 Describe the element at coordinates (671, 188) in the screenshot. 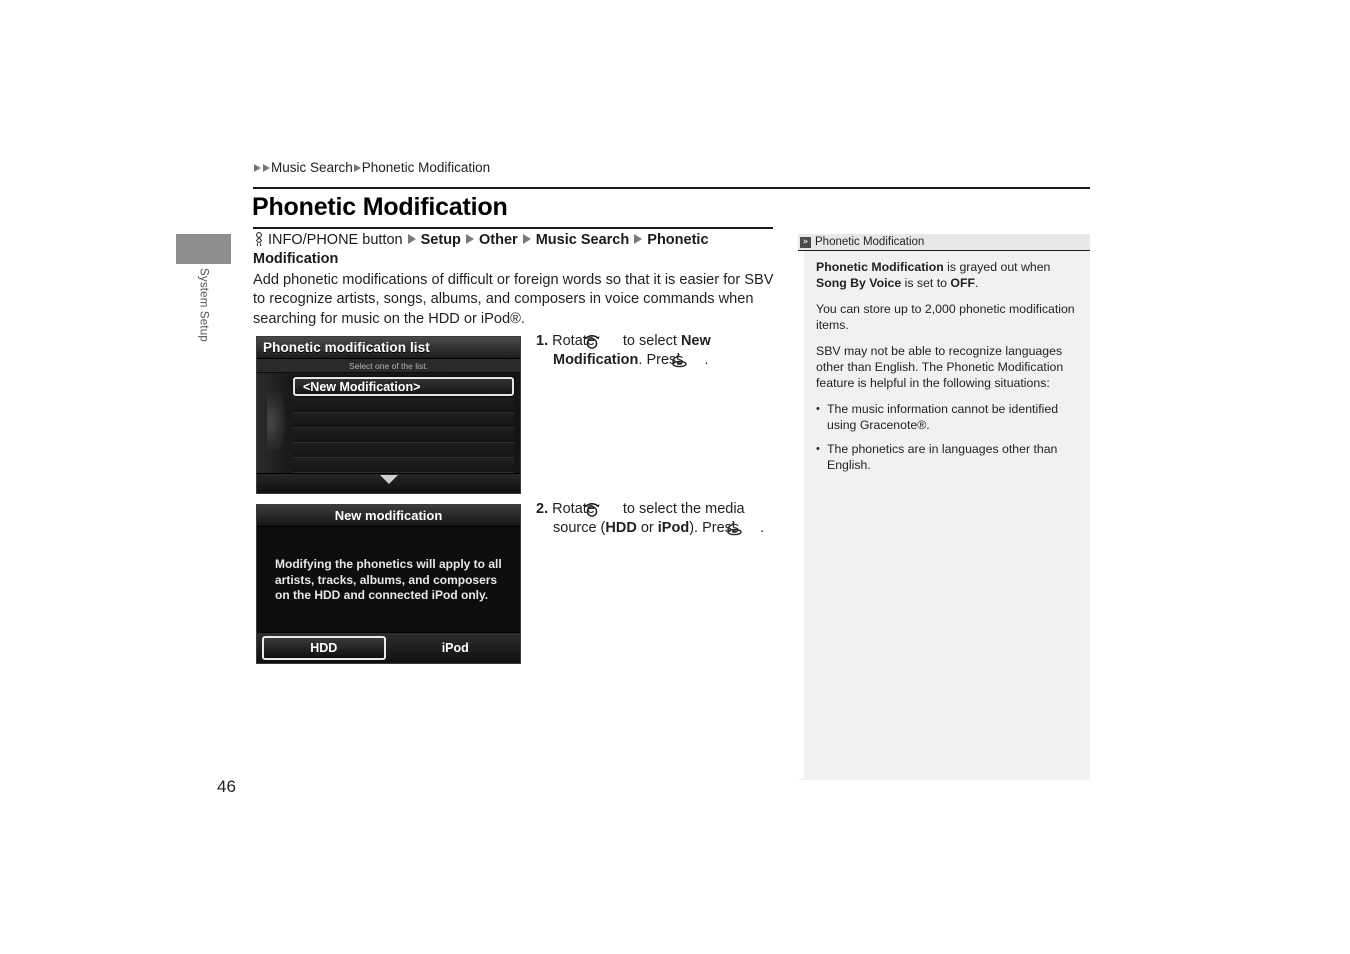

I see `header-divider` at that location.